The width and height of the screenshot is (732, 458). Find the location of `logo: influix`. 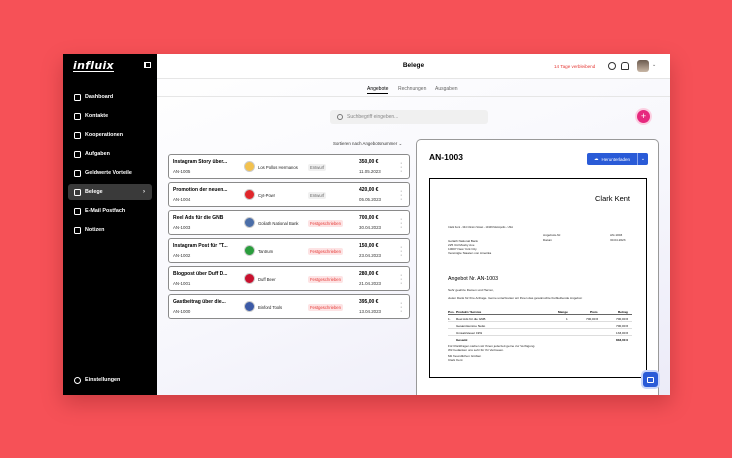

logo: influix is located at coordinates (93, 65).